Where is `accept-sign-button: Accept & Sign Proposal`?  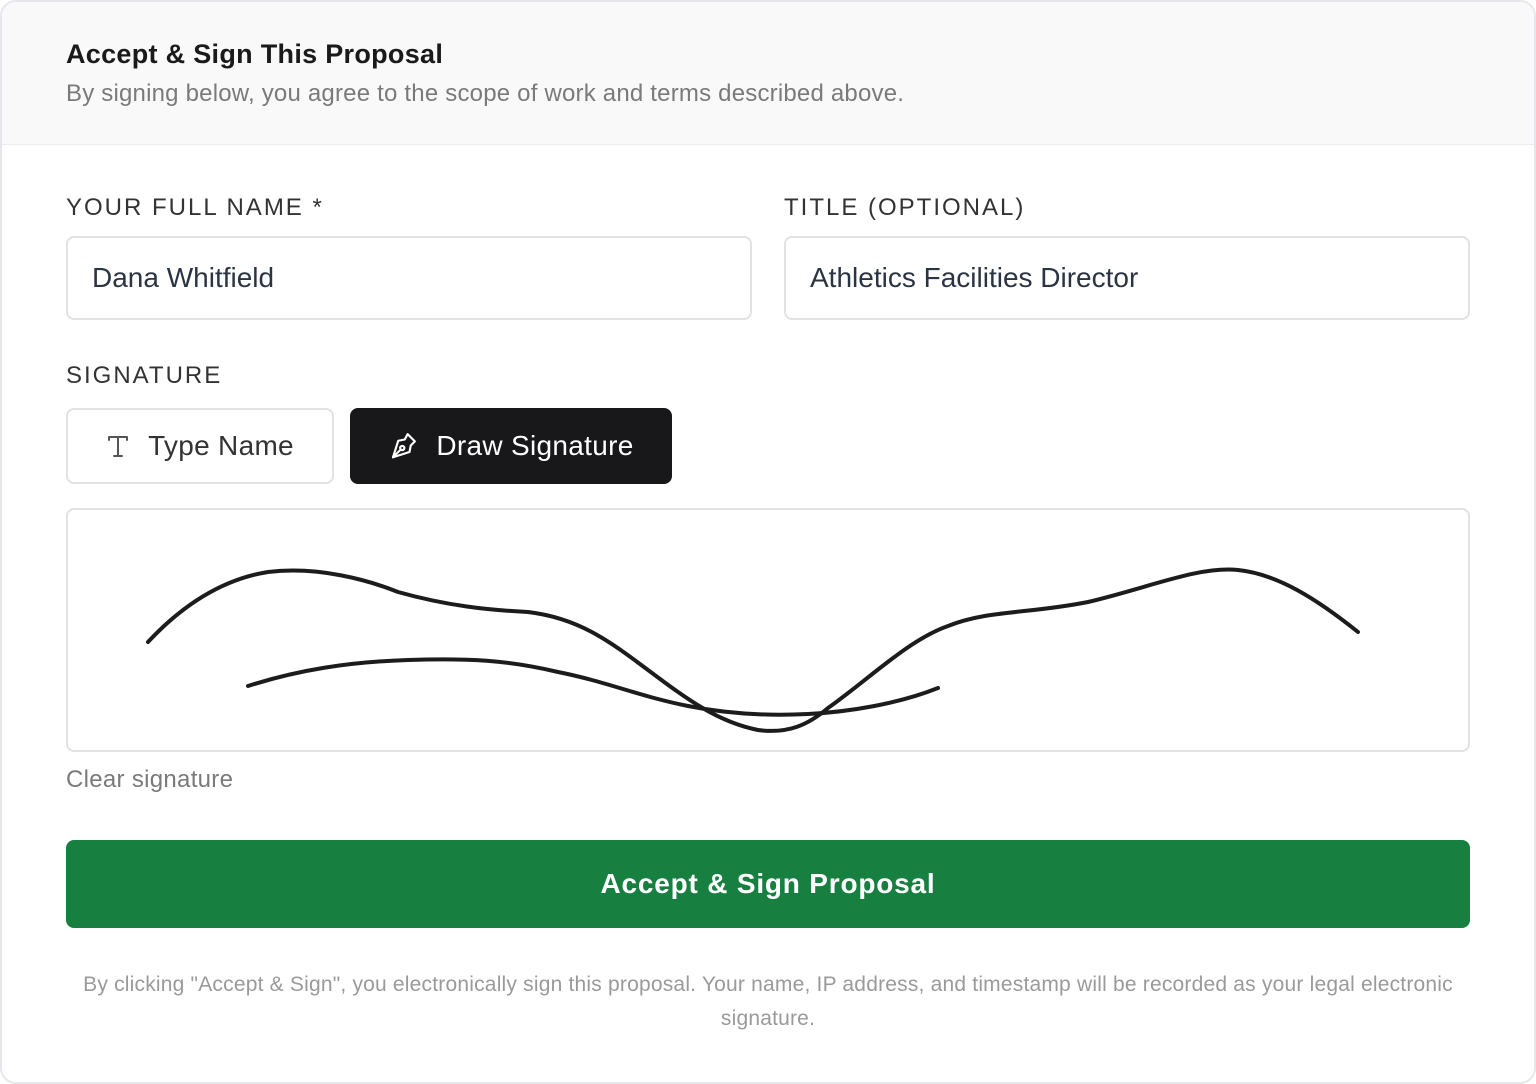 accept-sign-button: Accept & Sign Proposal is located at coordinates (768, 884).